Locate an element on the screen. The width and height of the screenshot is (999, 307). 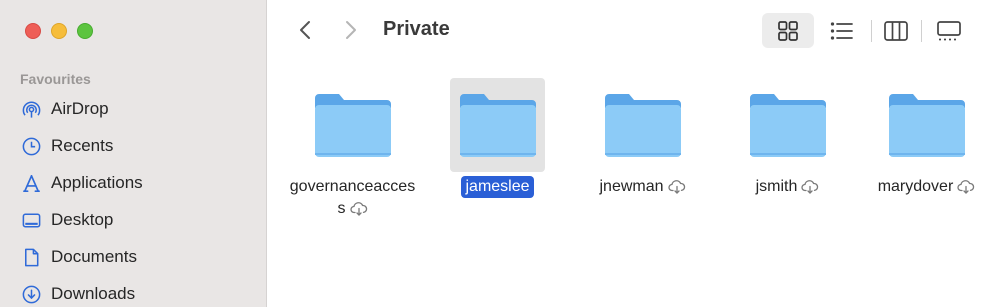
download-icon is located at coordinates (31, 294).